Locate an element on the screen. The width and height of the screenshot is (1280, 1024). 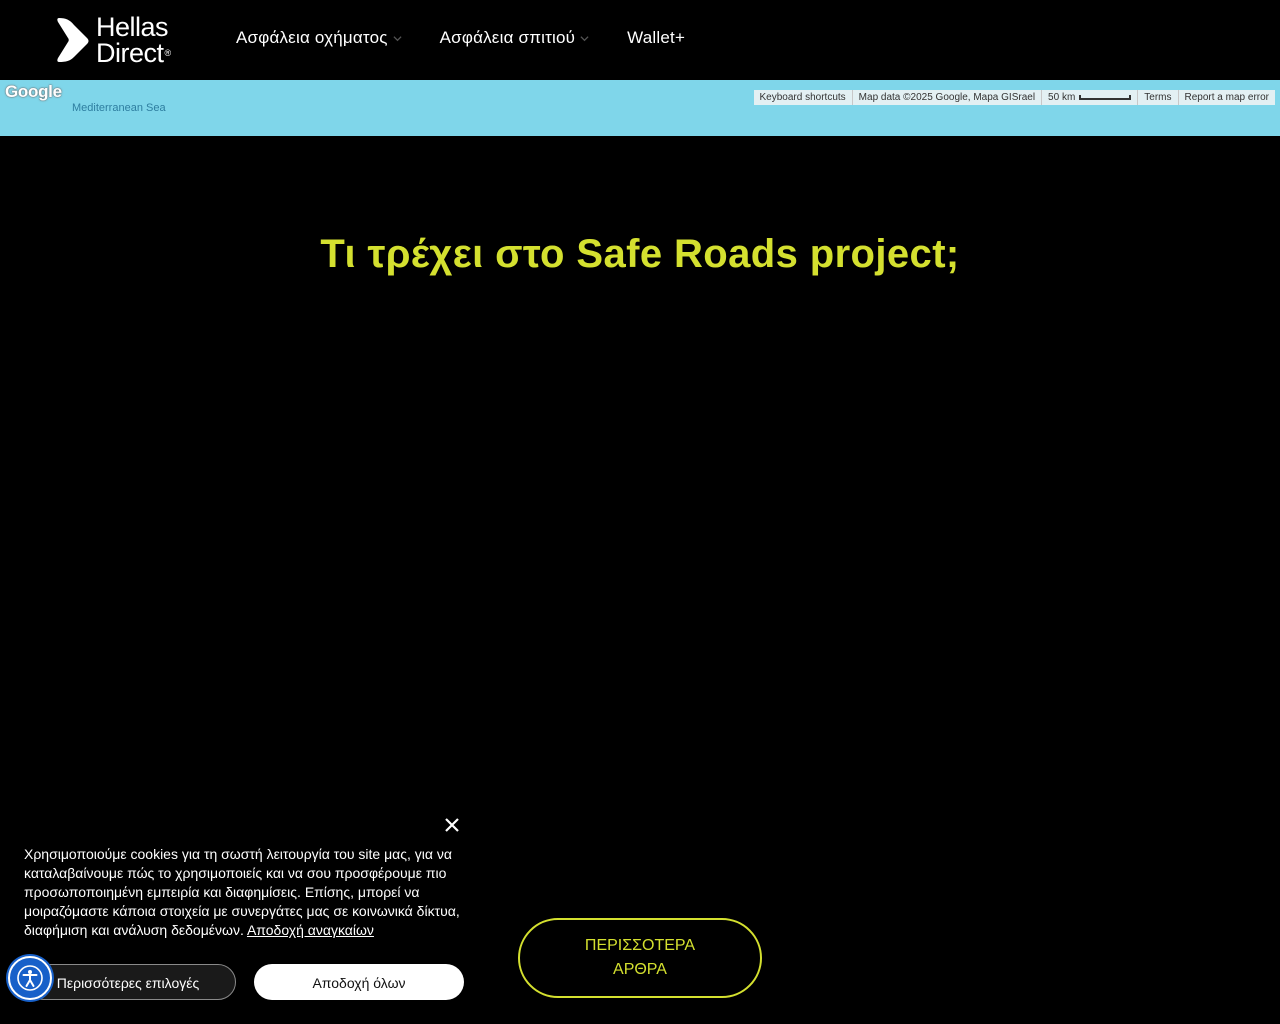
more-options-button: Περισσότερες επιλογές is located at coordinates (131, 982).